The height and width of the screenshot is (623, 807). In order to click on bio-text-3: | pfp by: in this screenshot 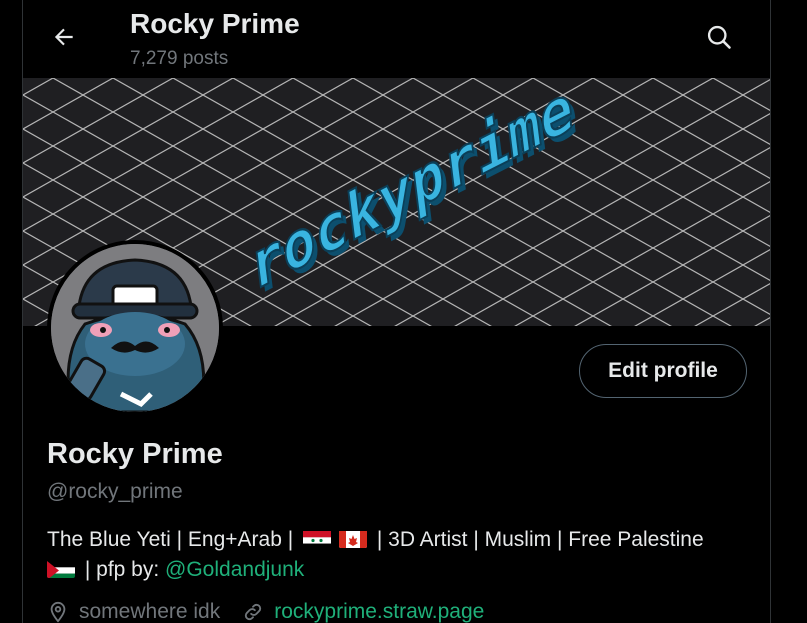, I will do `click(122, 569)`.